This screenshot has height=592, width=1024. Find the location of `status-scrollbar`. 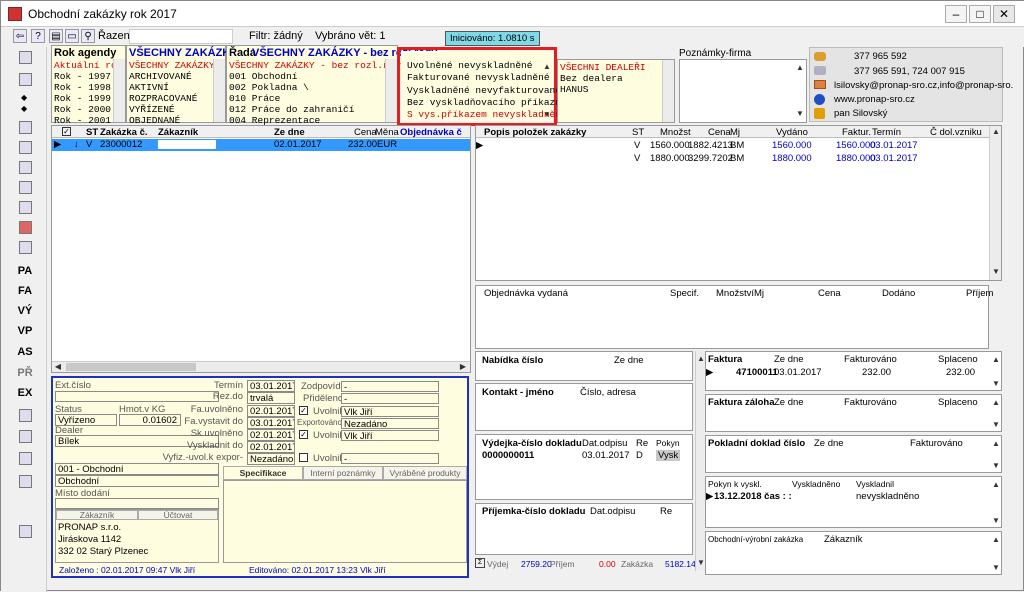

status-scrollbar is located at coordinates (219, 90).